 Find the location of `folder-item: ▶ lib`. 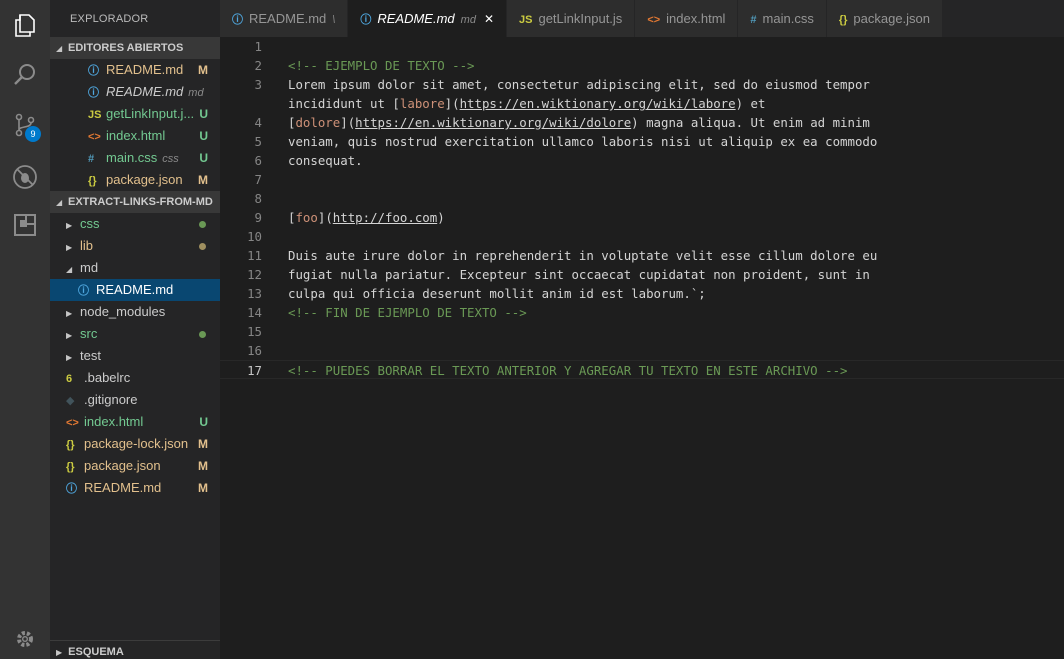

folder-item: ▶ lib is located at coordinates (135, 246).